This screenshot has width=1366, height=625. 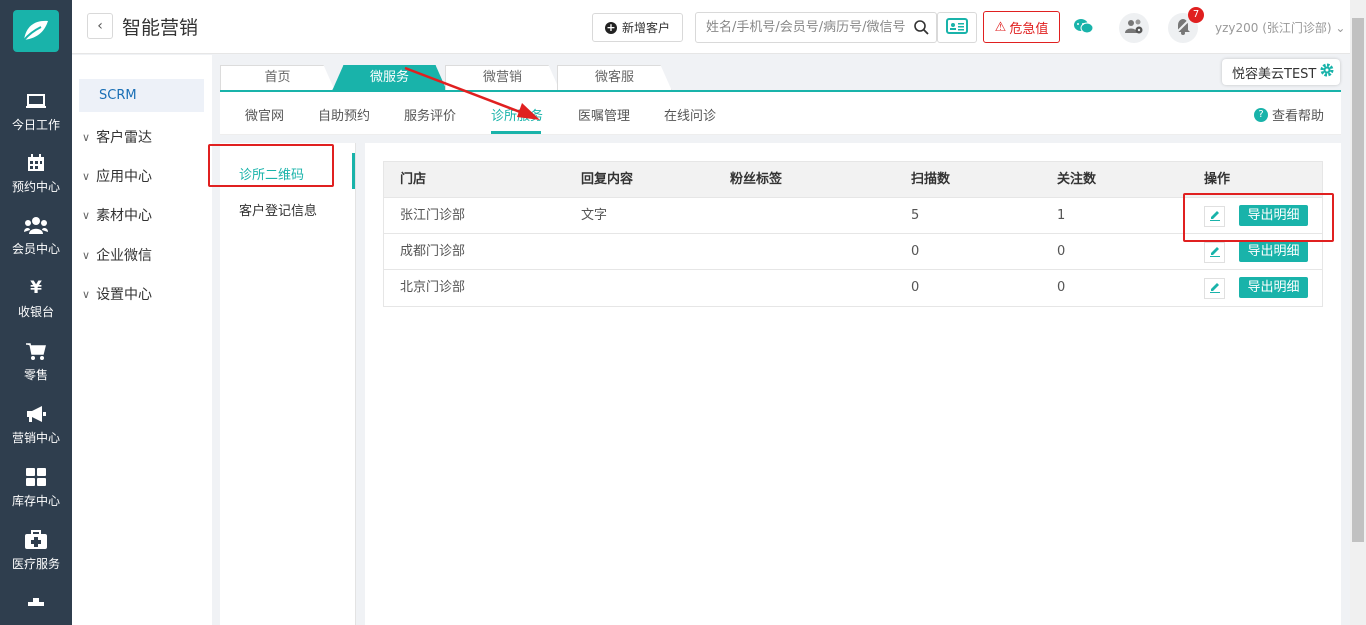 What do you see at coordinates (36, 557) in the screenshot?
I see `nav-medical: 医疗服务` at bounding box center [36, 557].